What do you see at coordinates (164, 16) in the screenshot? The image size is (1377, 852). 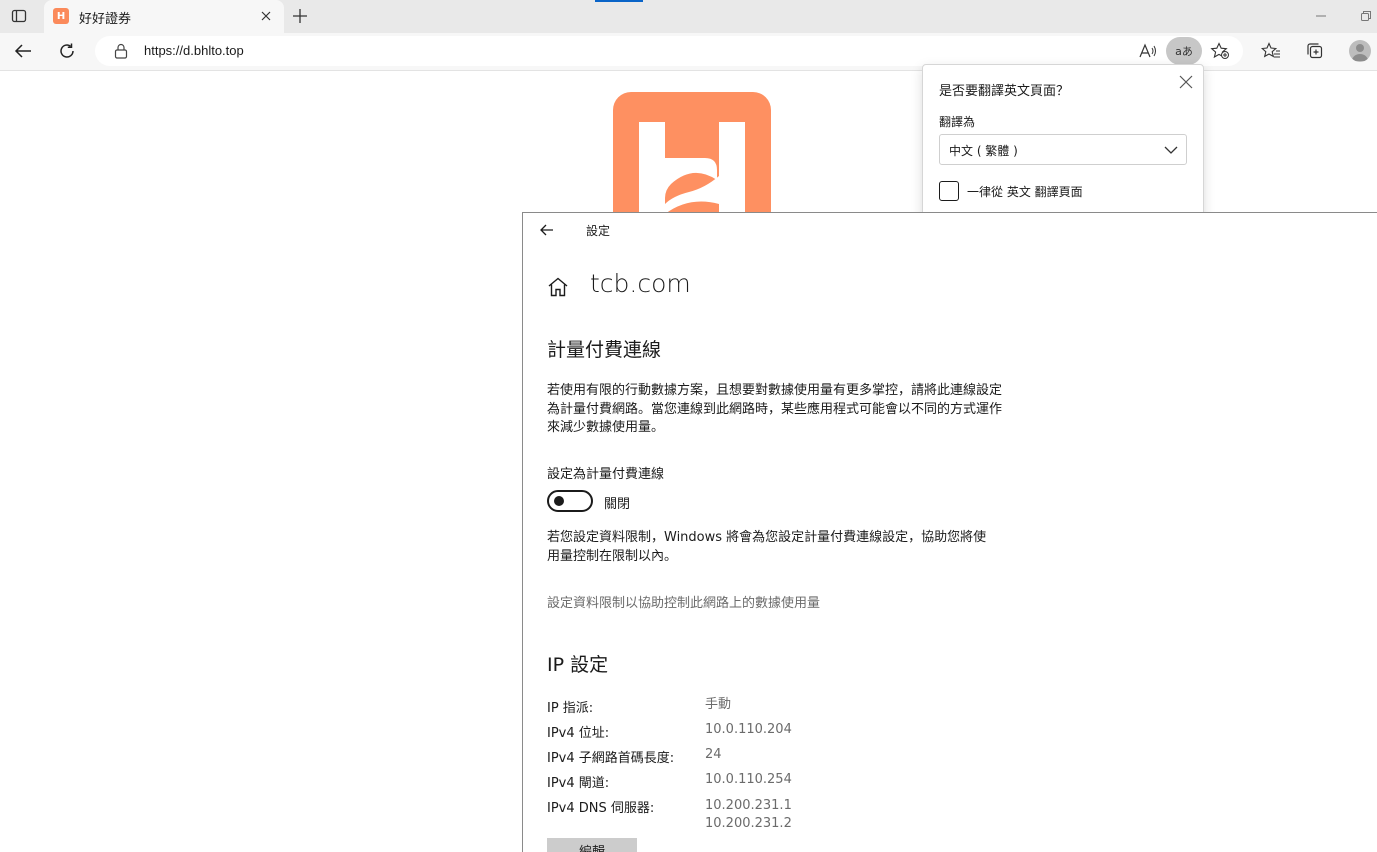 I see `active-tab: H 好好證券` at bounding box center [164, 16].